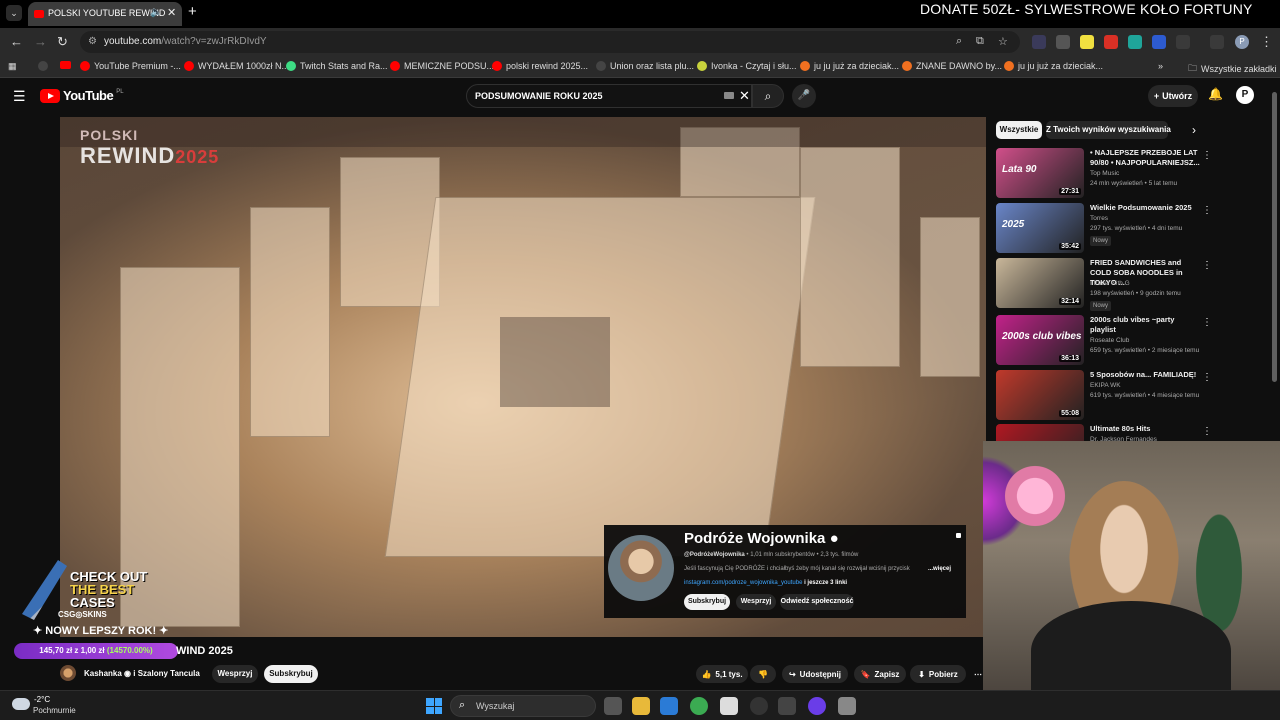 The height and width of the screenshot is (720, 1280). What do you see at coordinates (19, 96) in the screenshot?
I see `guide-menu-icon: ☰` at bounding box center [19, 96].